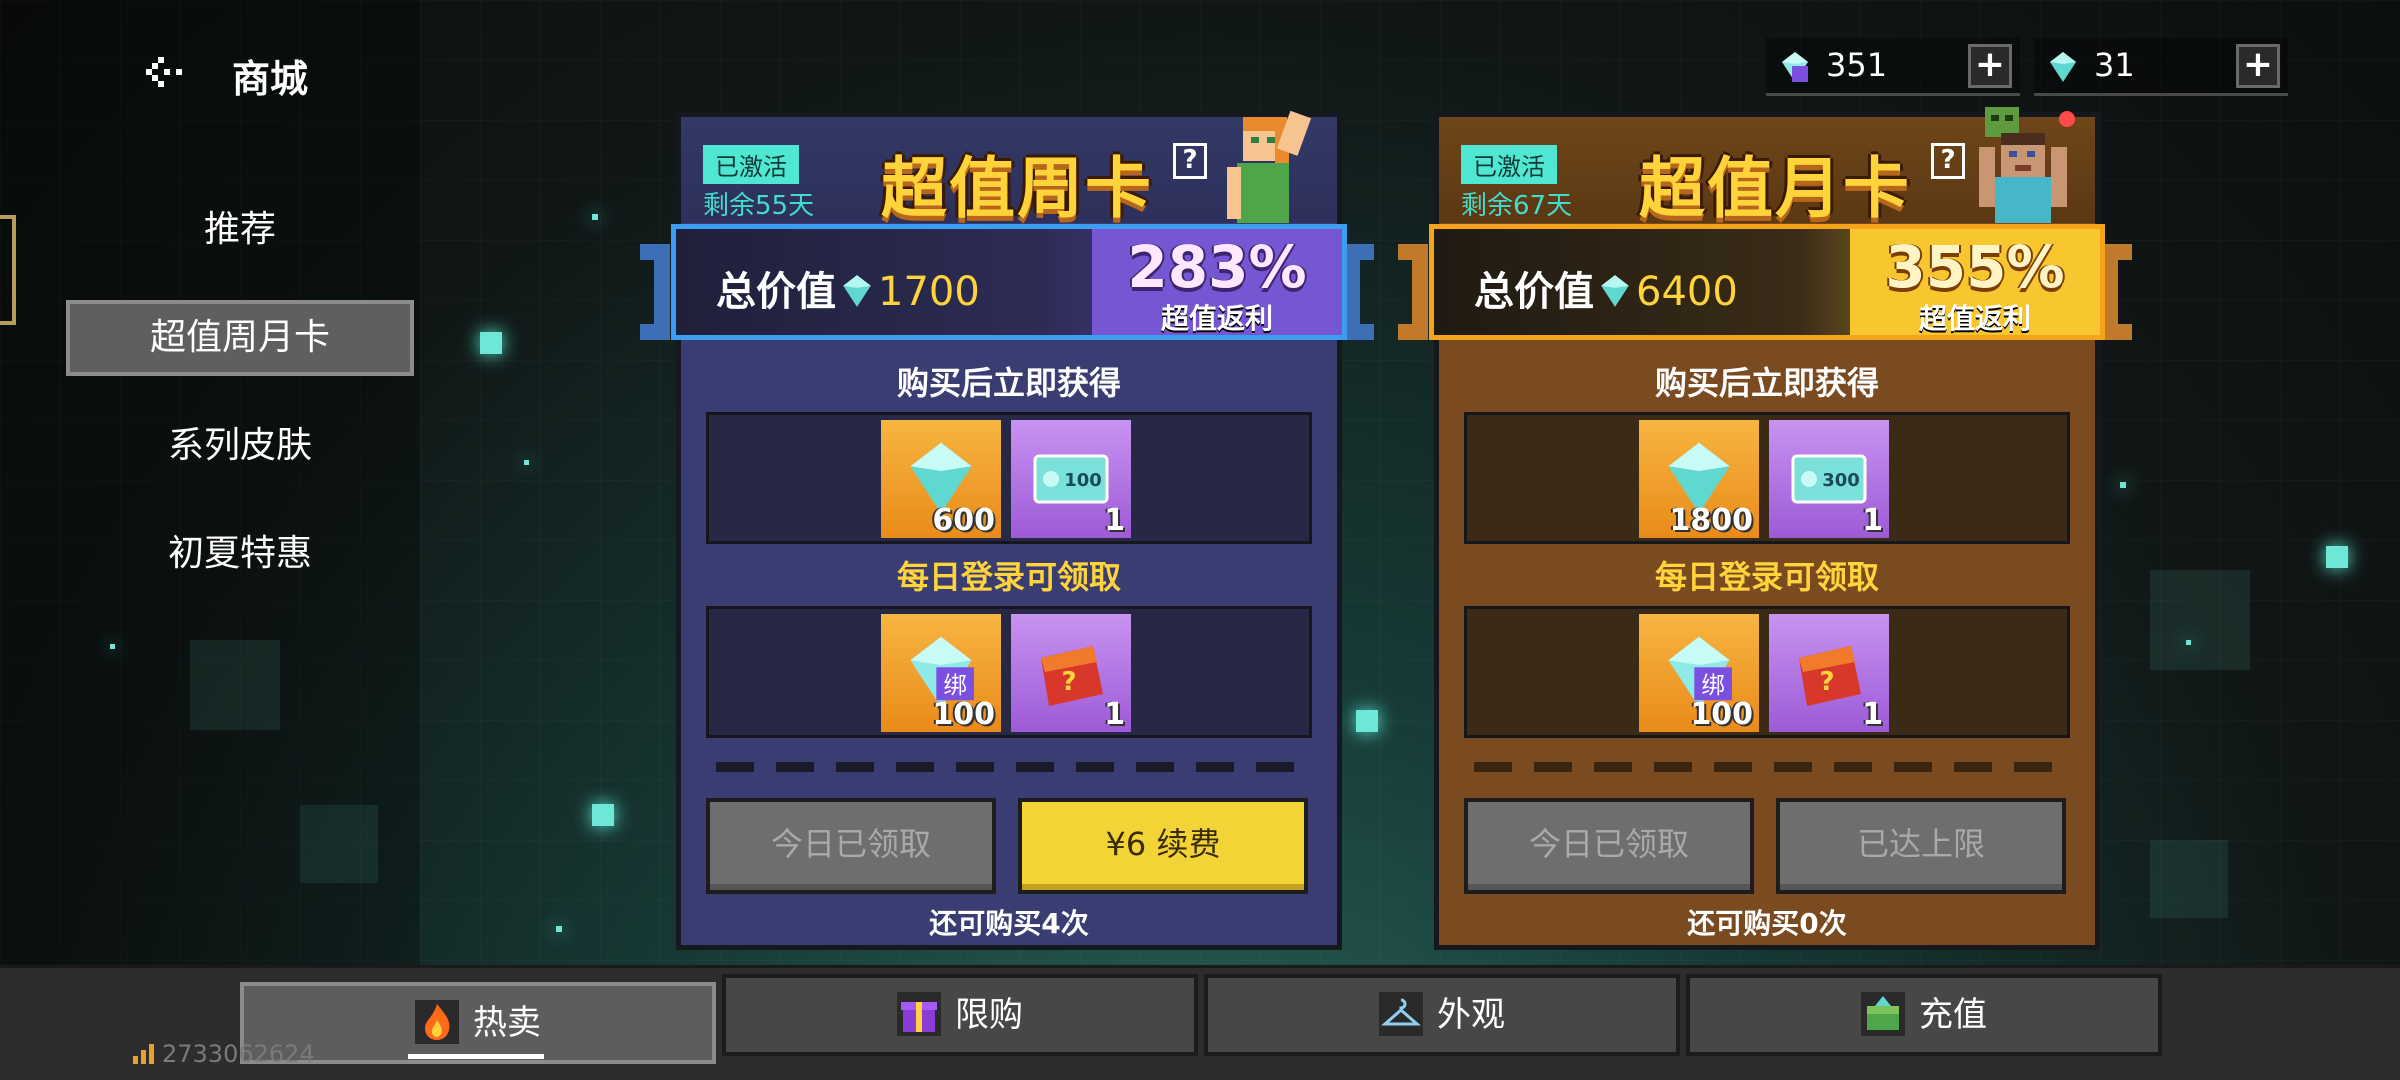  I want to click on reward-diamond: 600, so click(941, 479).